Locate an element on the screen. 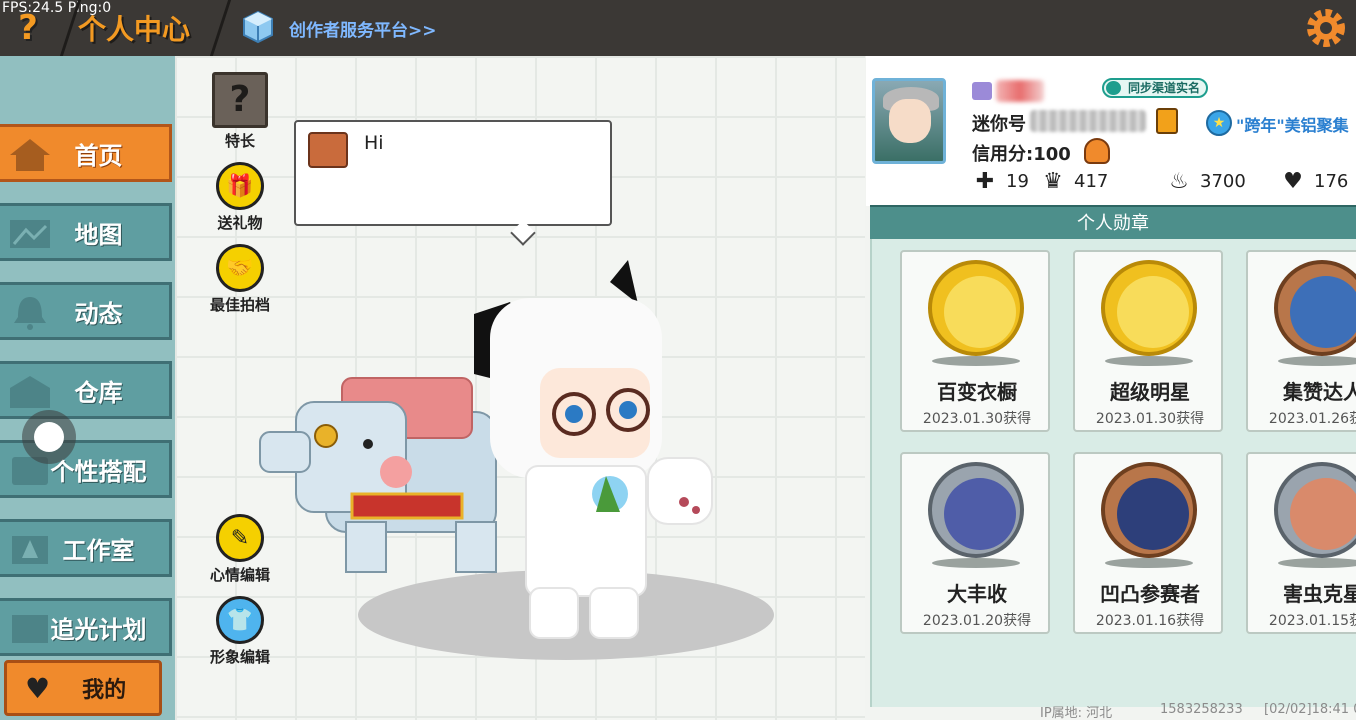  medal-card: 凹凸参赛者 2023.01.16获得 is located at coordinates (1148, 543).